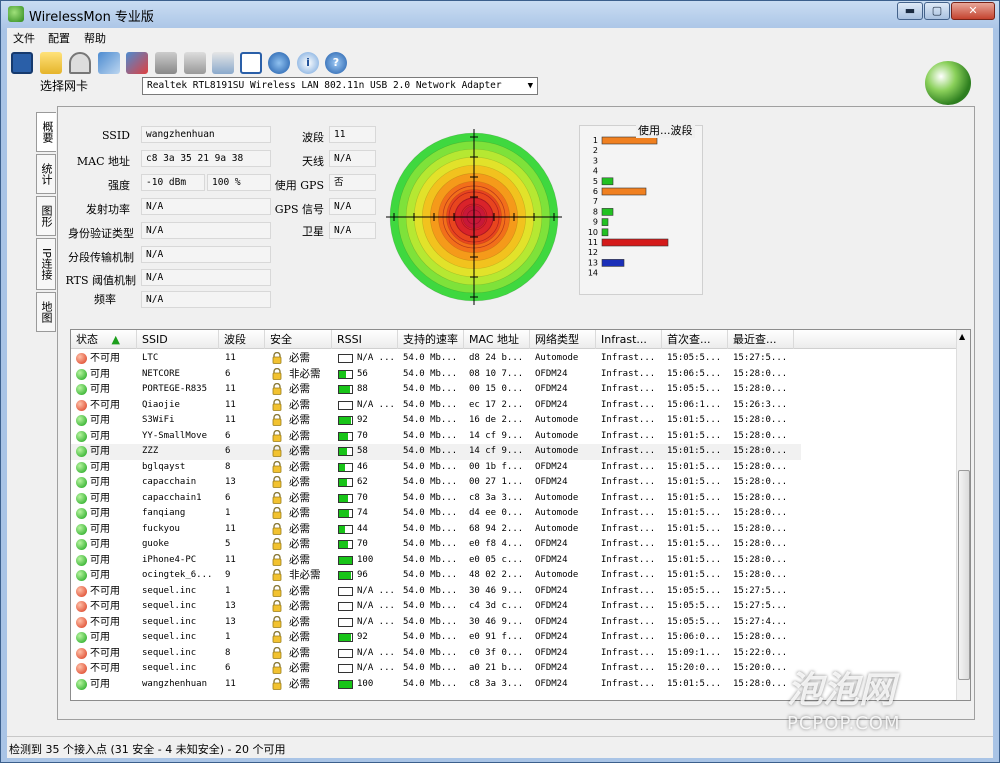 This screenshot has width=1000, height=763. Describe the element at coordinates (530, 86) in the screenshot. I see `chevron-down-icon: ▼` at that location.